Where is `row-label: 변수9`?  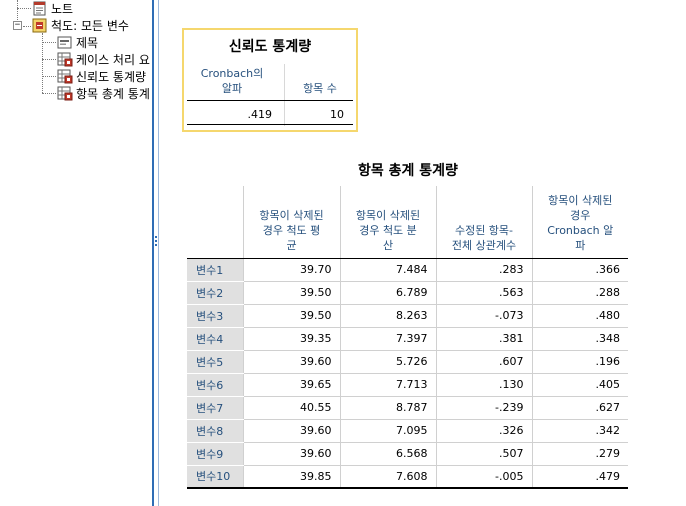
row-label: 변수9 is located at coordinates (215, 454).